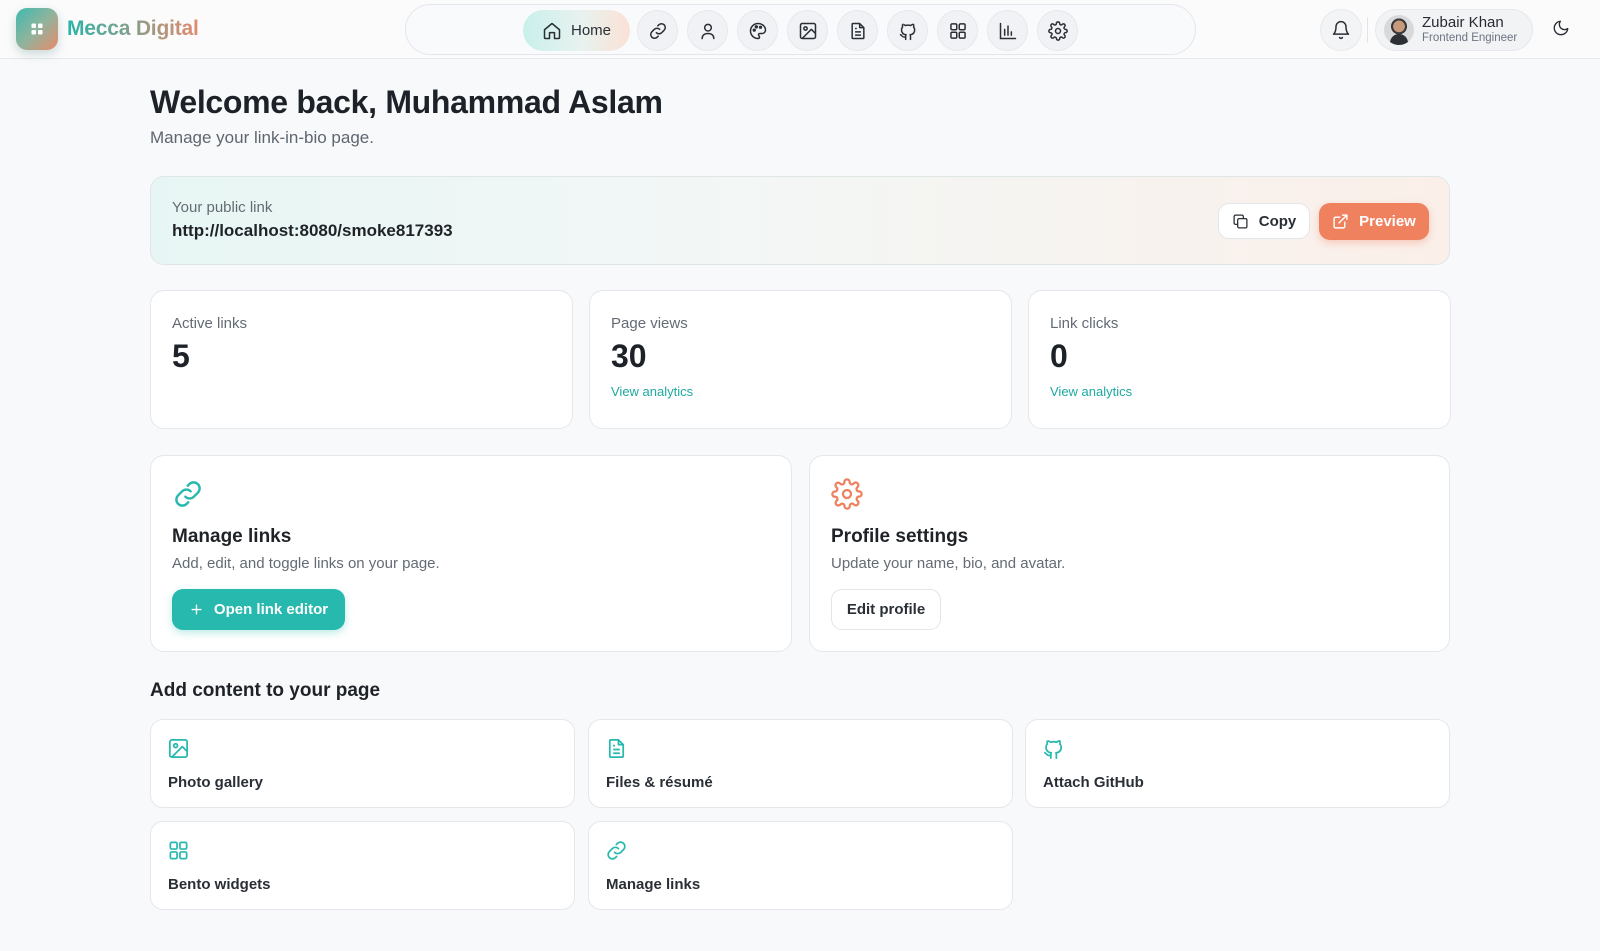 The height and width of the screenshot is (951, 1600). Describe the element at coordinates (590, 30) in the screenshot. I see `nav-home-label: Home` at that location.